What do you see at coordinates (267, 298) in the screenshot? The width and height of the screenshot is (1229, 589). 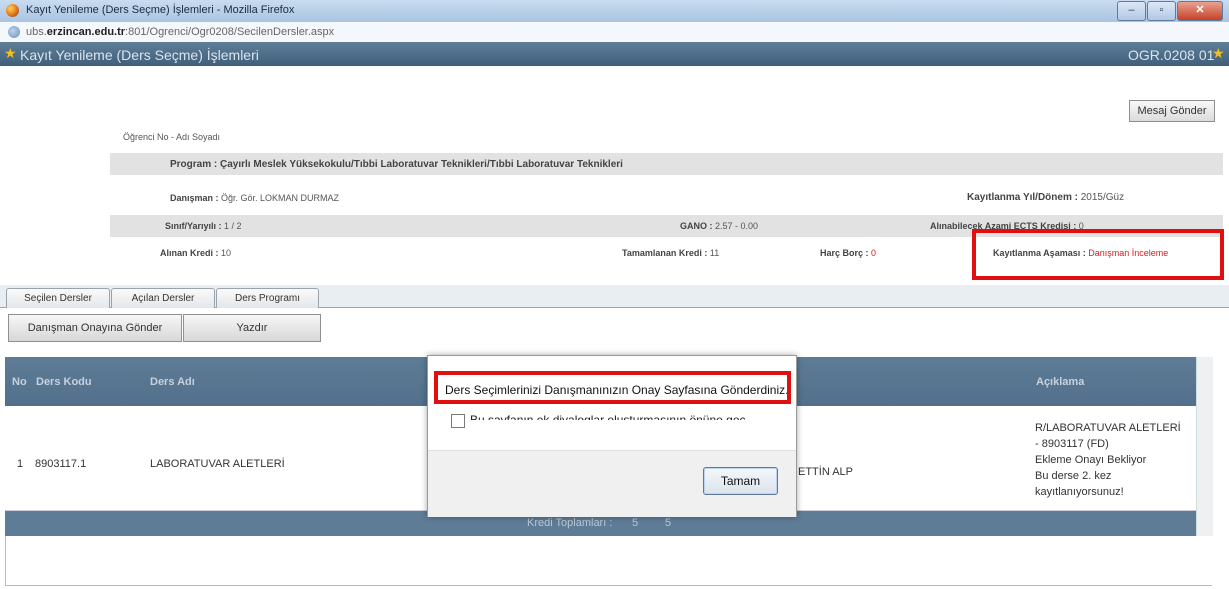 I see `tab-ders-programi: Ders Programı` at bounding box center [267, 298].